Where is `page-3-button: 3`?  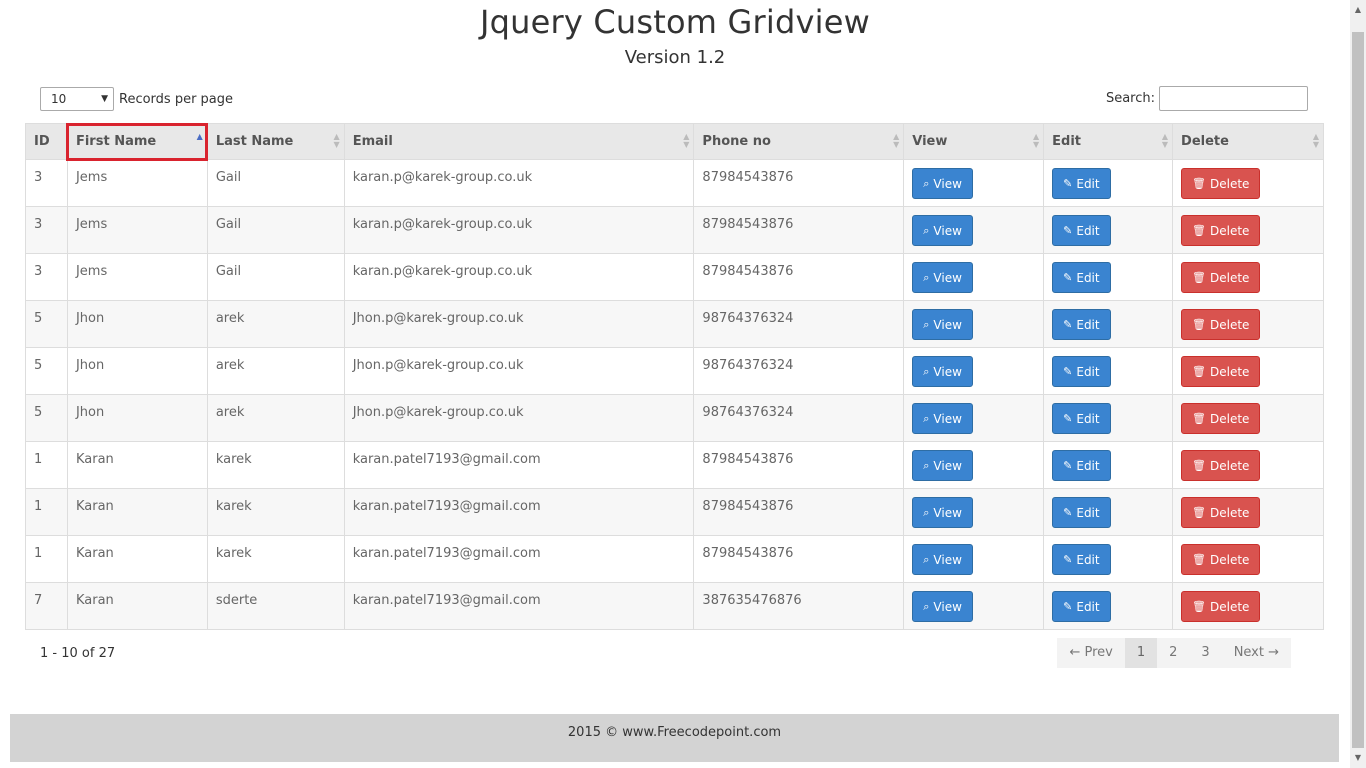 page-3-button: 3 is located at coordinates (1205, 653).